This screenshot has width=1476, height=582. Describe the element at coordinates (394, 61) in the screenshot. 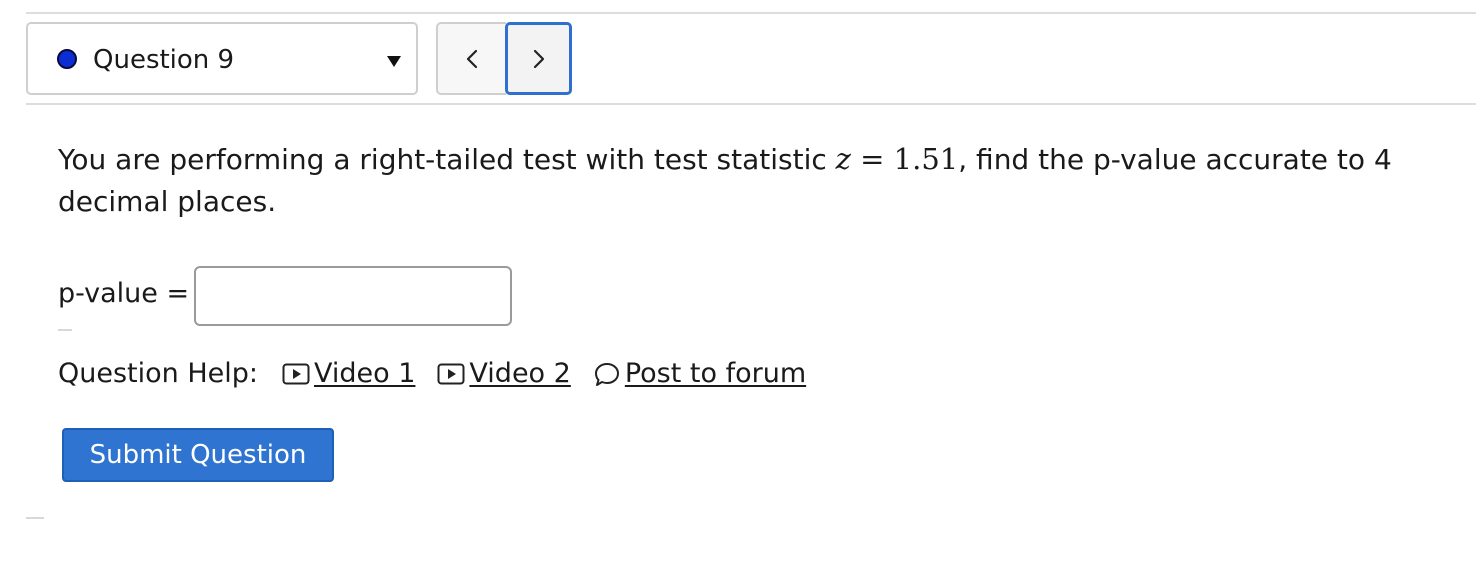

I see `chevron-down-icon` at that location.